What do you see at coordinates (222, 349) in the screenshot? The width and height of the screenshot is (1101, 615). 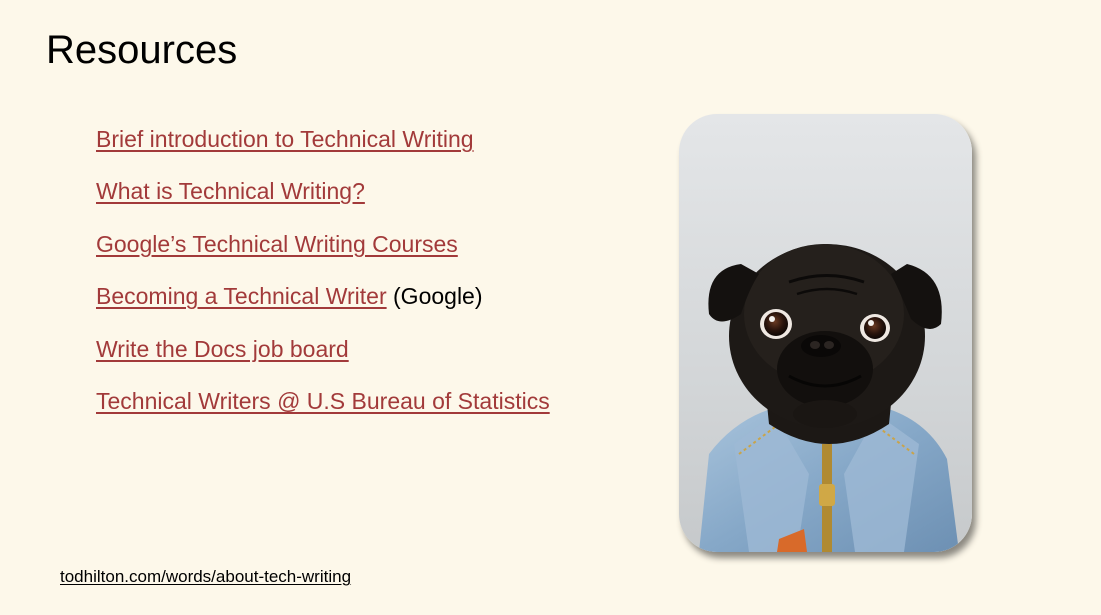 I see `link-write-the-docs-job-board: Write the Docs job board` at bounding box center [222, 349].